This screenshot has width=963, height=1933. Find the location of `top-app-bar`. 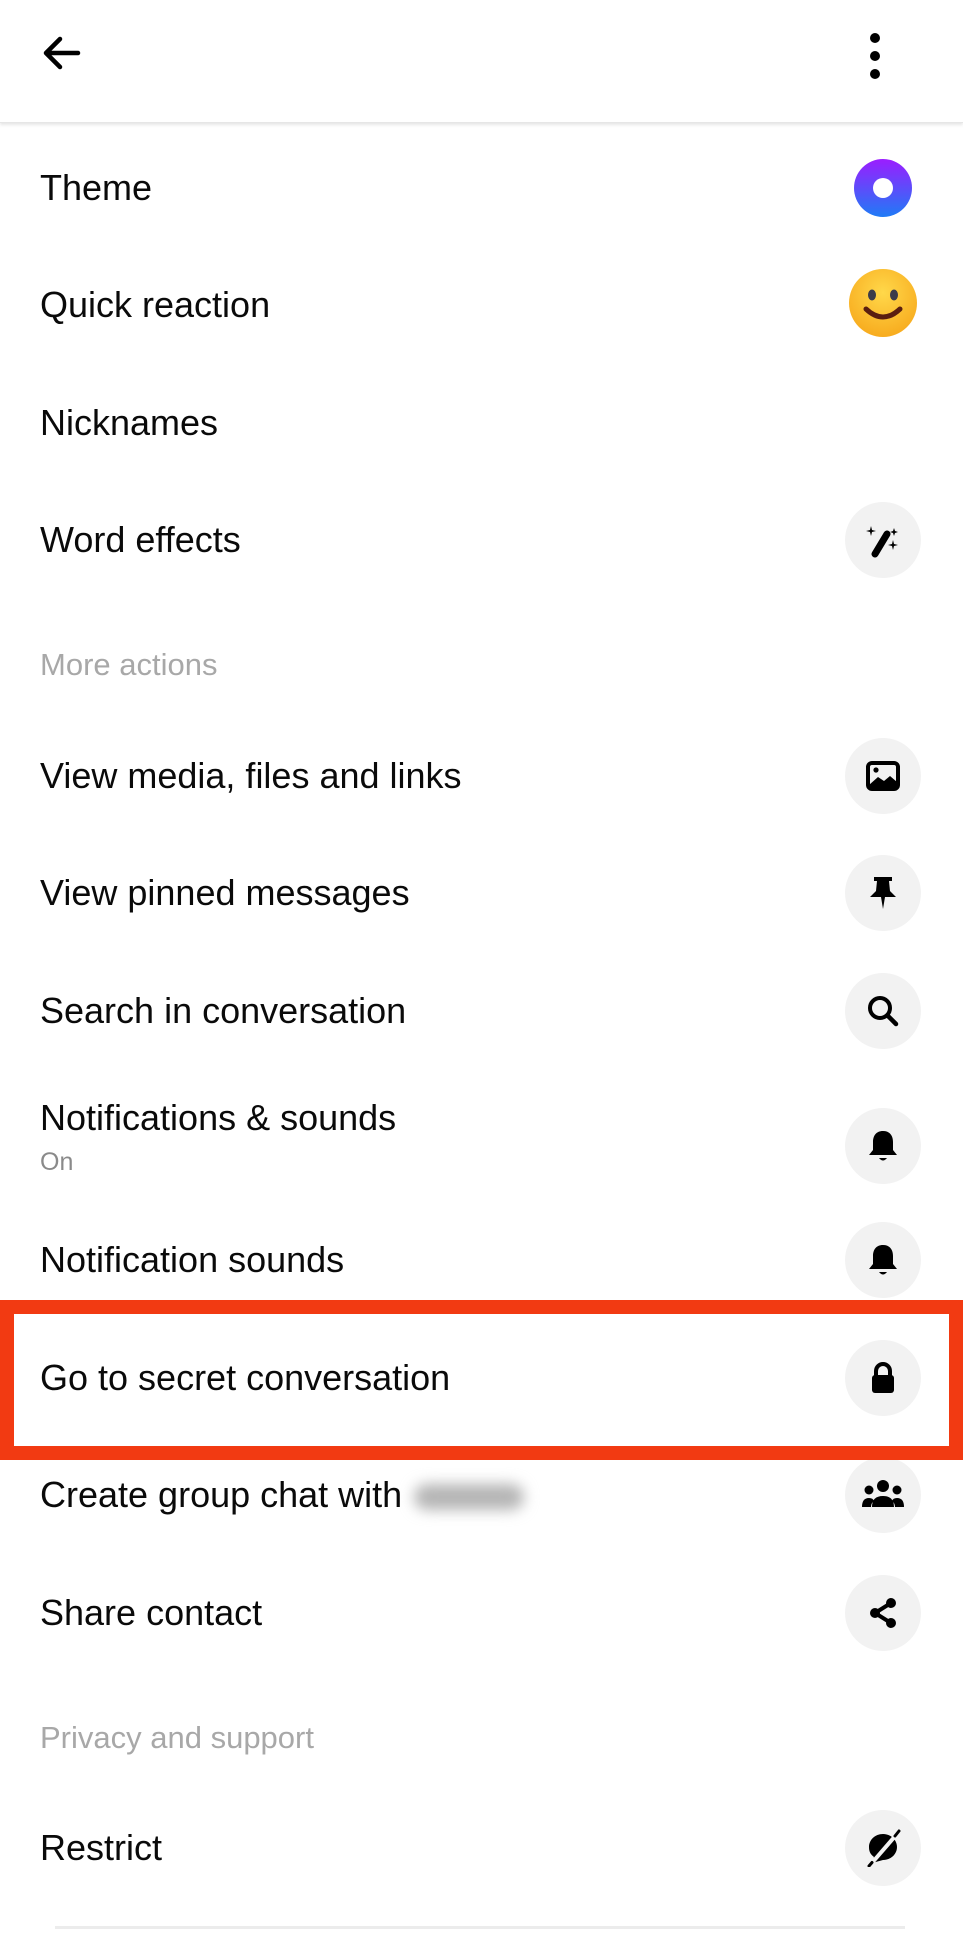

top-app-bar is located at coordinates (481, 61).